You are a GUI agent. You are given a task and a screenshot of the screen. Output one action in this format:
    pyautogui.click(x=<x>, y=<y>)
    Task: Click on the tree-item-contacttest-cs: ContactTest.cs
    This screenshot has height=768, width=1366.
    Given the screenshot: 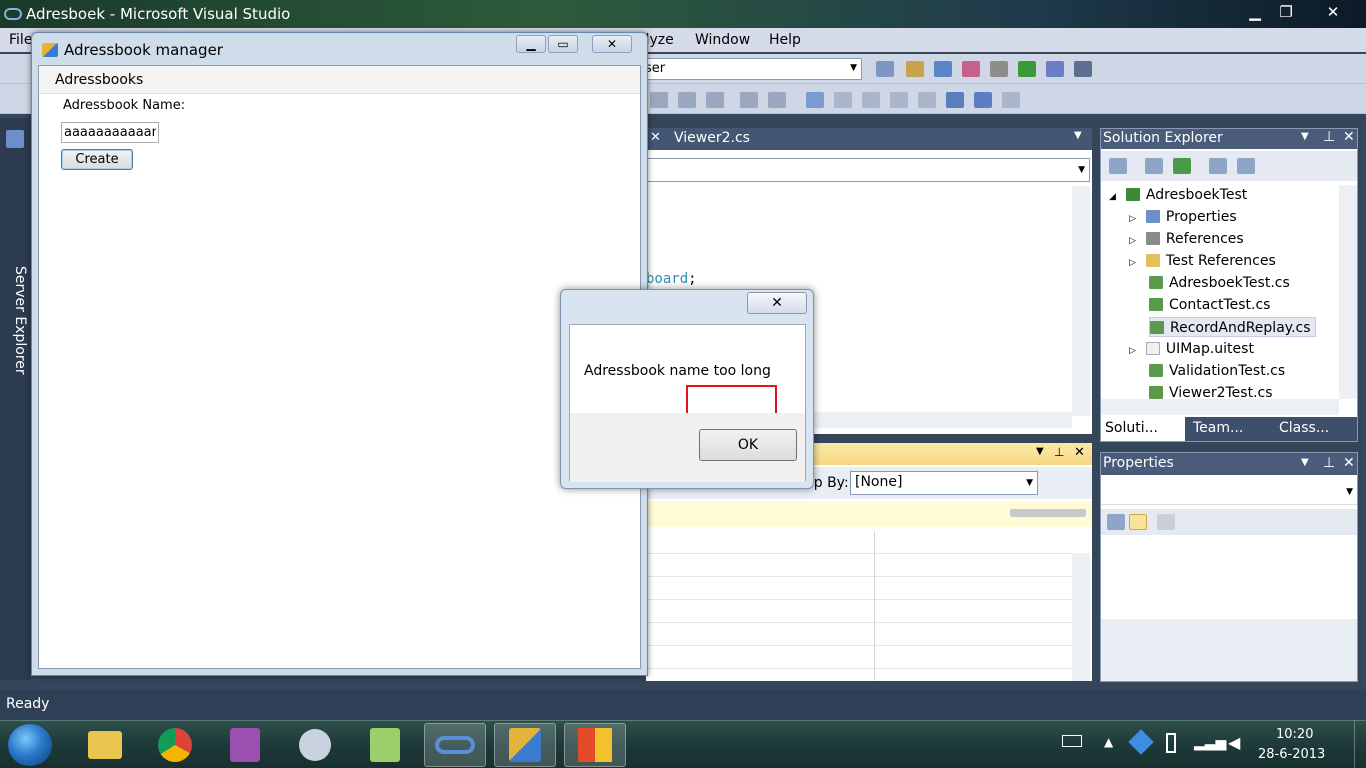 What is the action you would take?
    pyautogui.click(x=1209, y=305)
    